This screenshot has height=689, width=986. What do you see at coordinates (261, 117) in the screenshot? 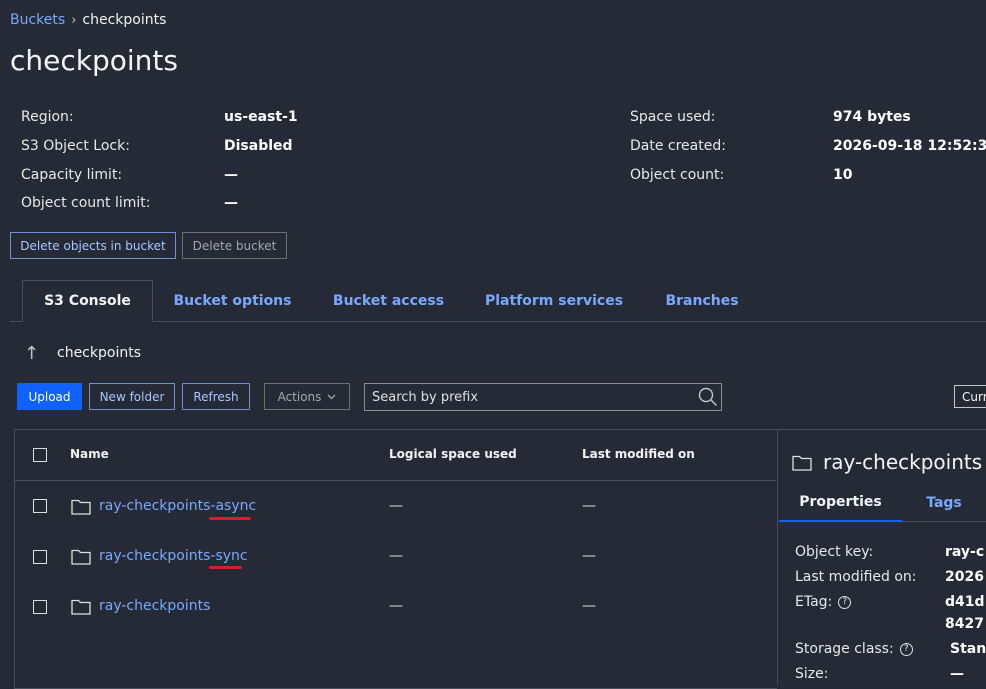
I see `region-value: us-east-1` at bounding box center [261, 117].